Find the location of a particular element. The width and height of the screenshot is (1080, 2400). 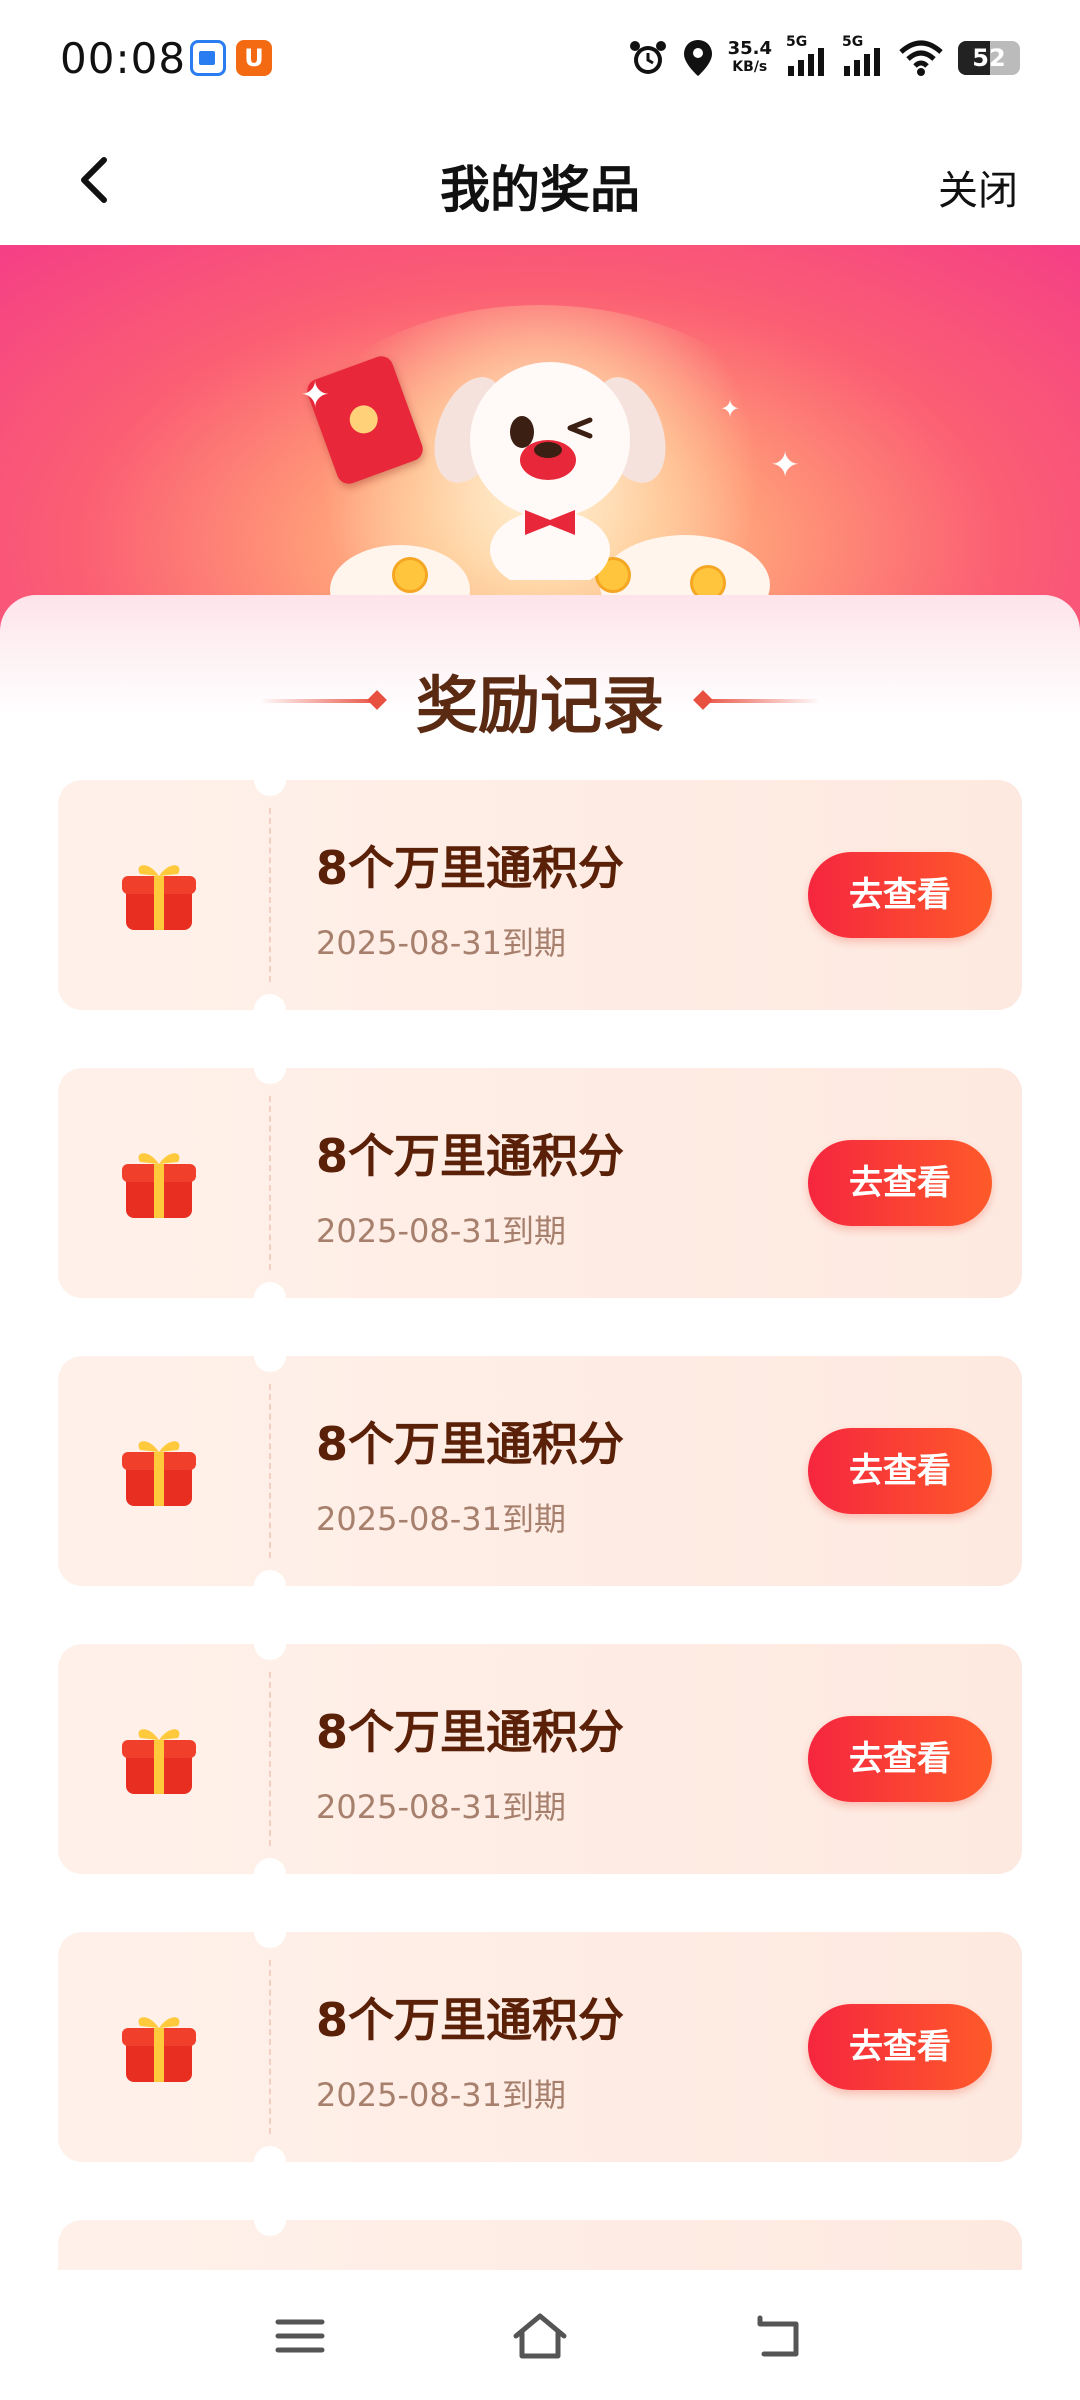

coin-decoration is located at coordinates (410, 575).